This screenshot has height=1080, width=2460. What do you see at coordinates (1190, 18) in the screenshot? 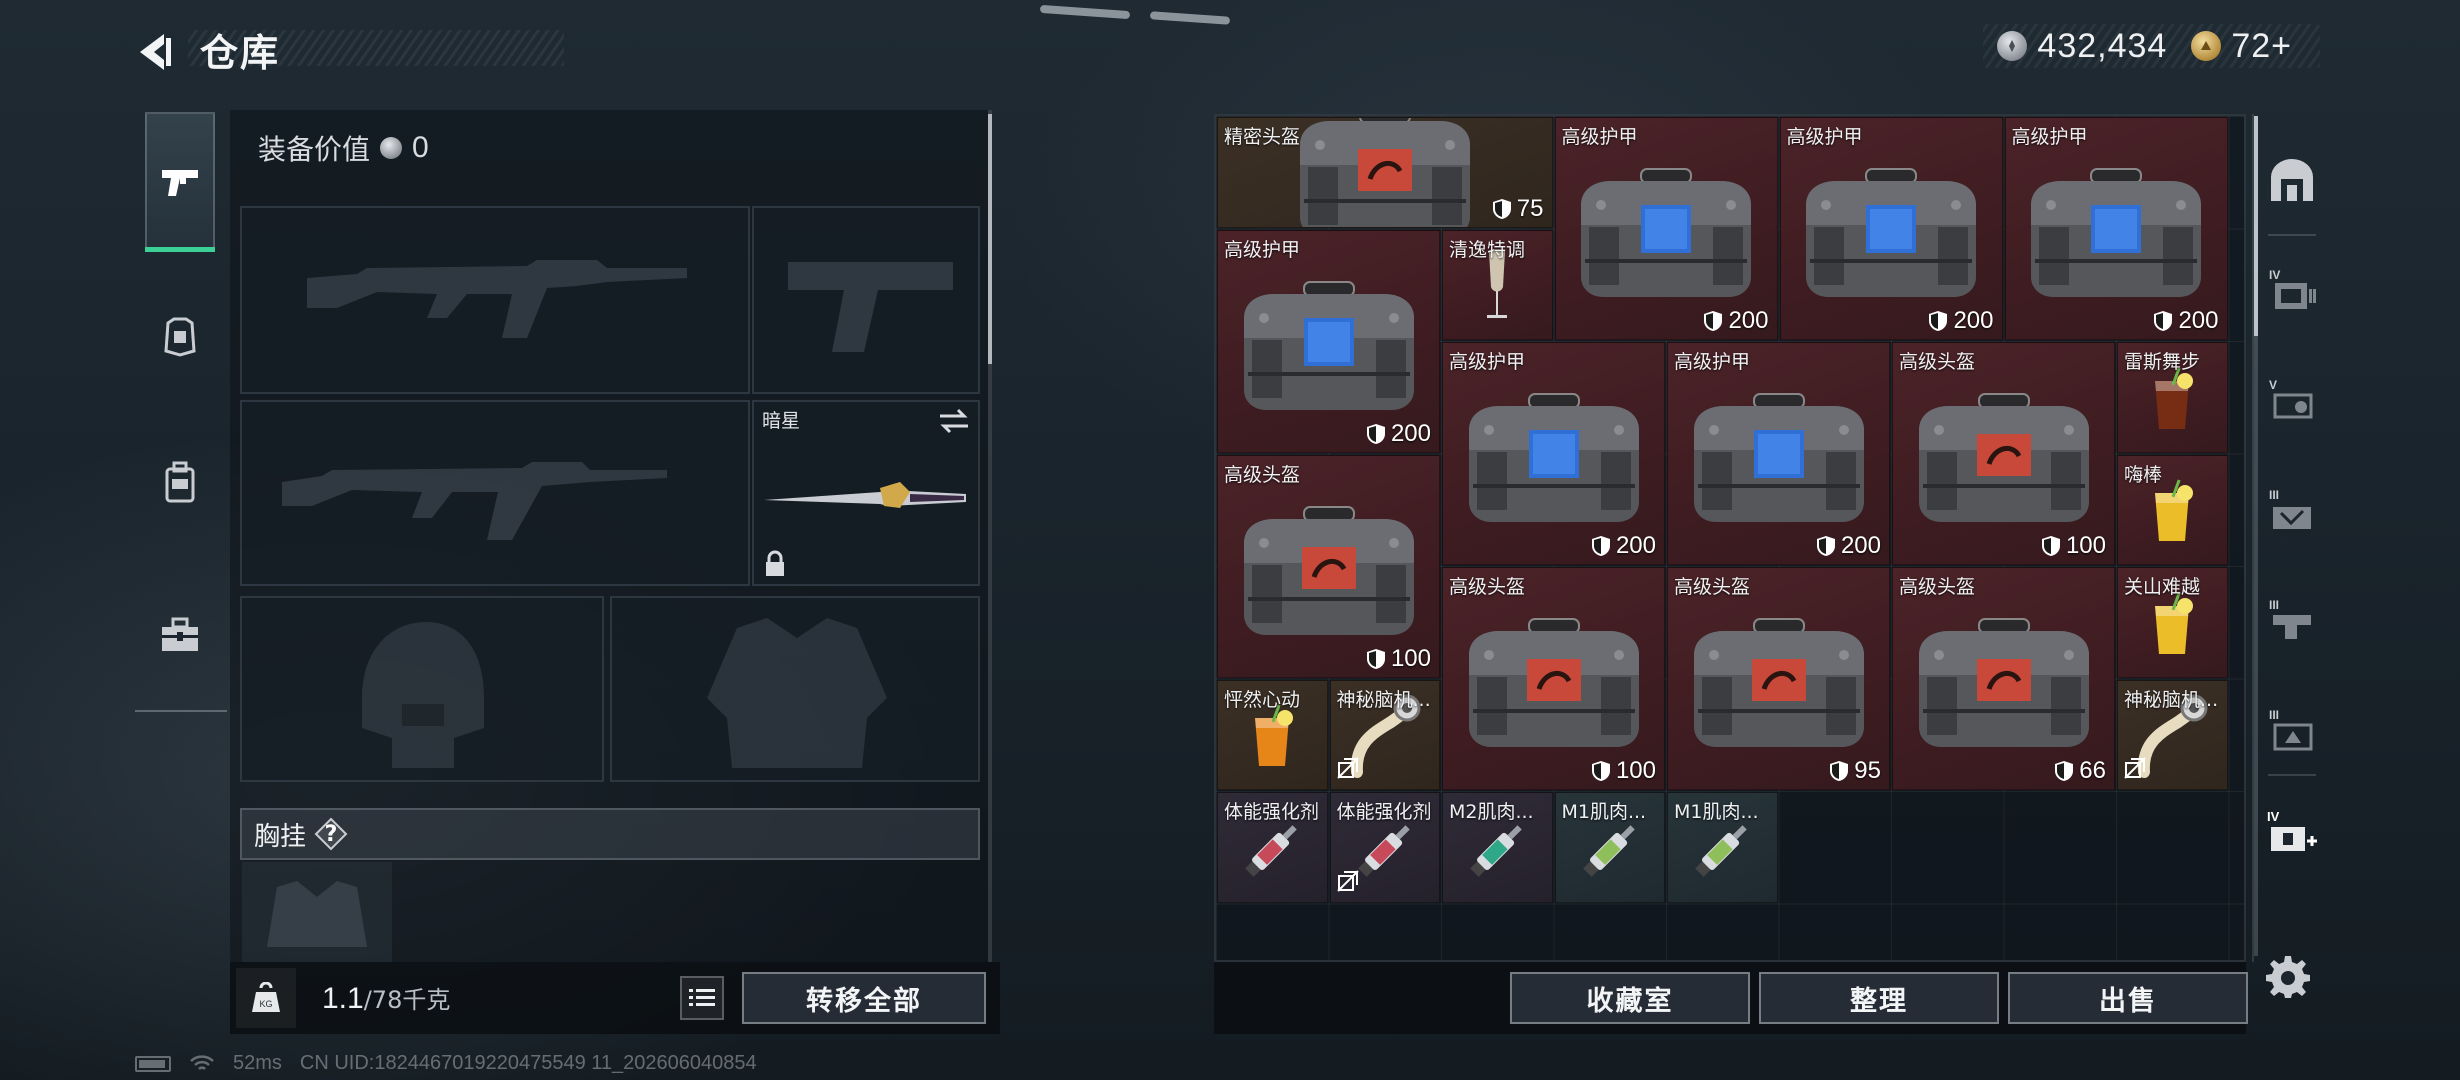
I see `bg-light-stripe` at bounding box center [1190, 18].